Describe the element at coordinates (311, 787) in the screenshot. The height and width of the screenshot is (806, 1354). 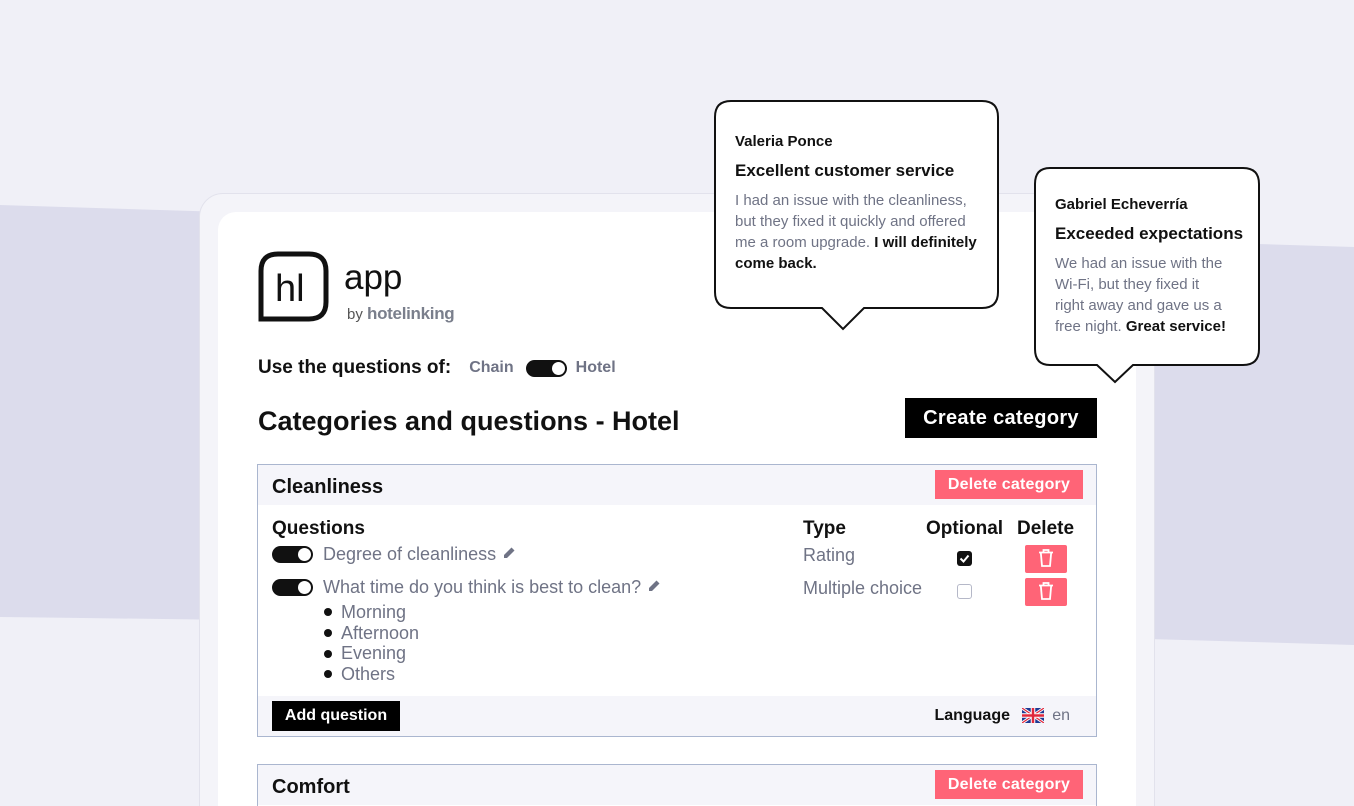
I see `category-title: Comfort` at that location.